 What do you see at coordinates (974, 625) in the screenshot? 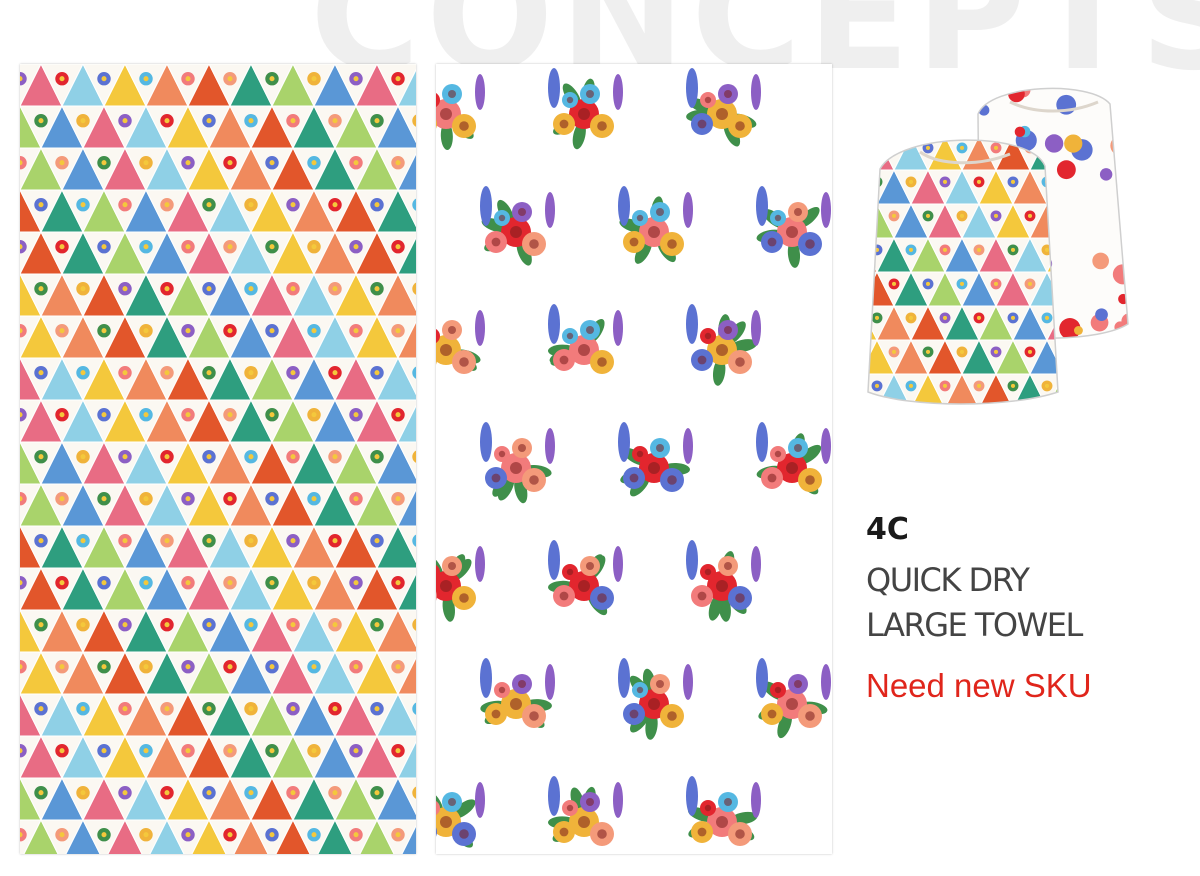
I see `product-name-line-2: LARGE TOWEL` at bounding box center [974, 625].